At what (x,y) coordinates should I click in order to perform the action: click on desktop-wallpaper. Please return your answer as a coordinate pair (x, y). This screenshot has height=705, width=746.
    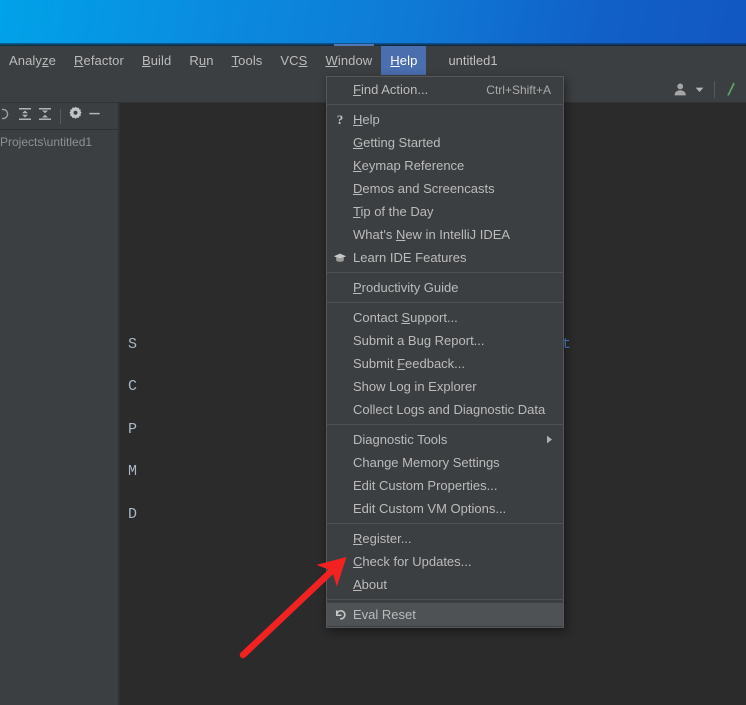
    Looking at the image, I should click on (373, 23).